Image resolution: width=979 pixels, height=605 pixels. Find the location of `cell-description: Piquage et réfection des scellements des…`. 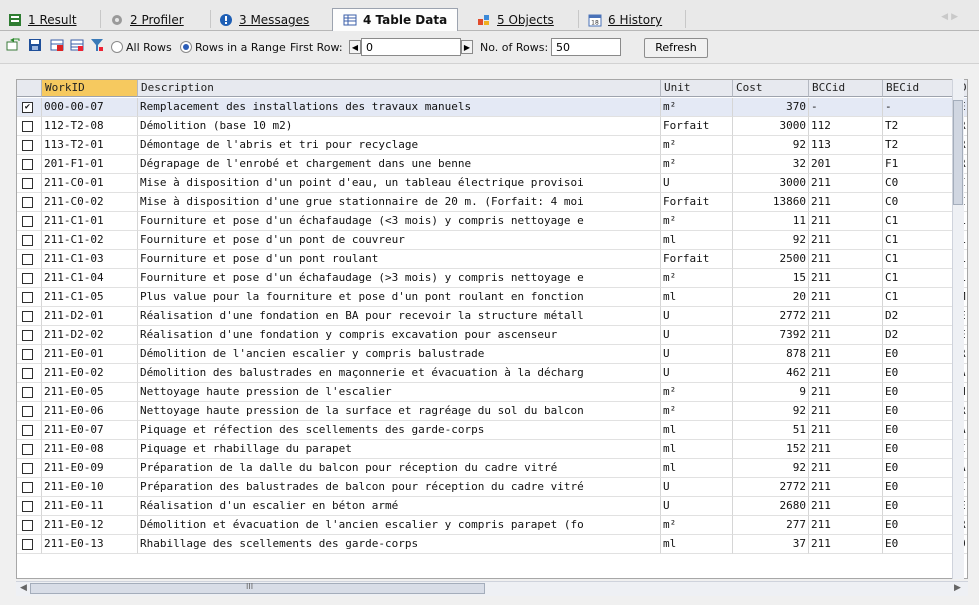

cell-description: Piquage et réfection des scellements des… is located at coordinates (399, 430).